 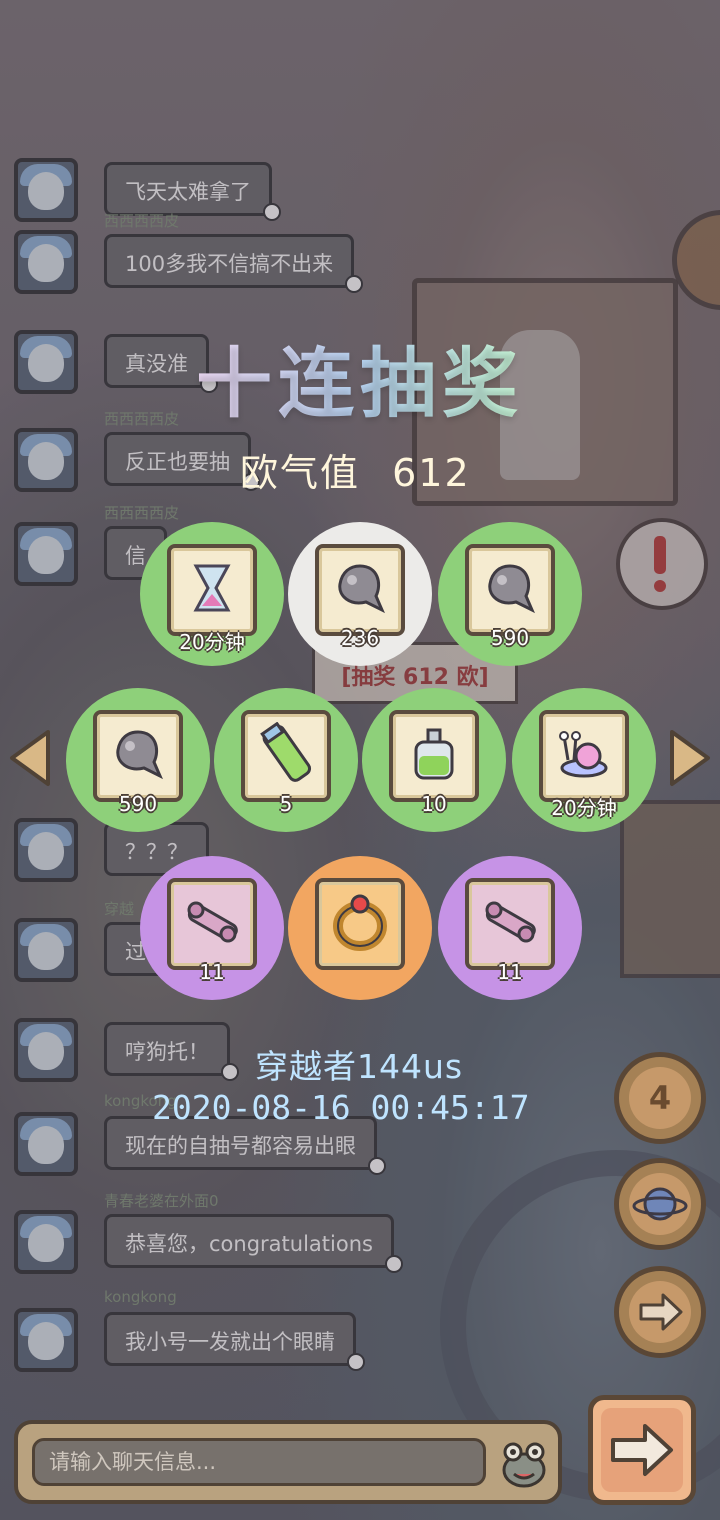 What do you see at coordinates (30, 758) in the screenshot?
I see `prev-page-arrow-icon` at bounding box center [30, 758].